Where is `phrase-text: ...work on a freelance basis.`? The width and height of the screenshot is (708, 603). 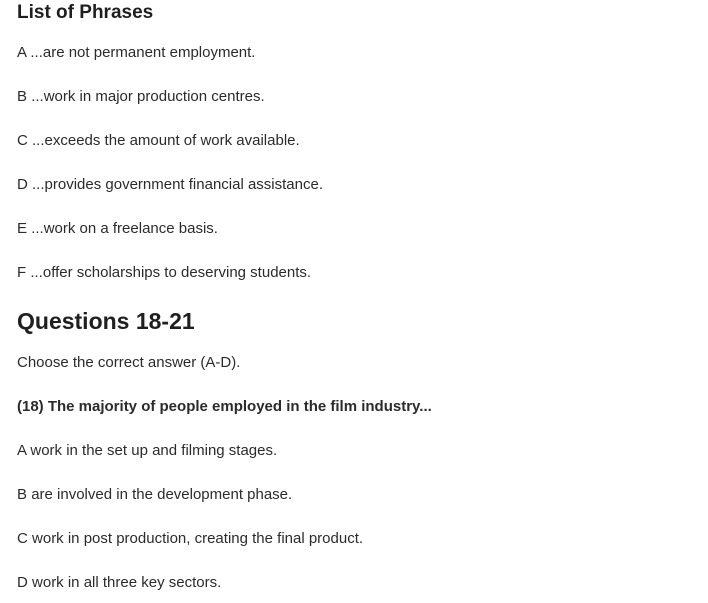
phrase-text: ...work on a freelance basis. is located at coordinates (124, 228).